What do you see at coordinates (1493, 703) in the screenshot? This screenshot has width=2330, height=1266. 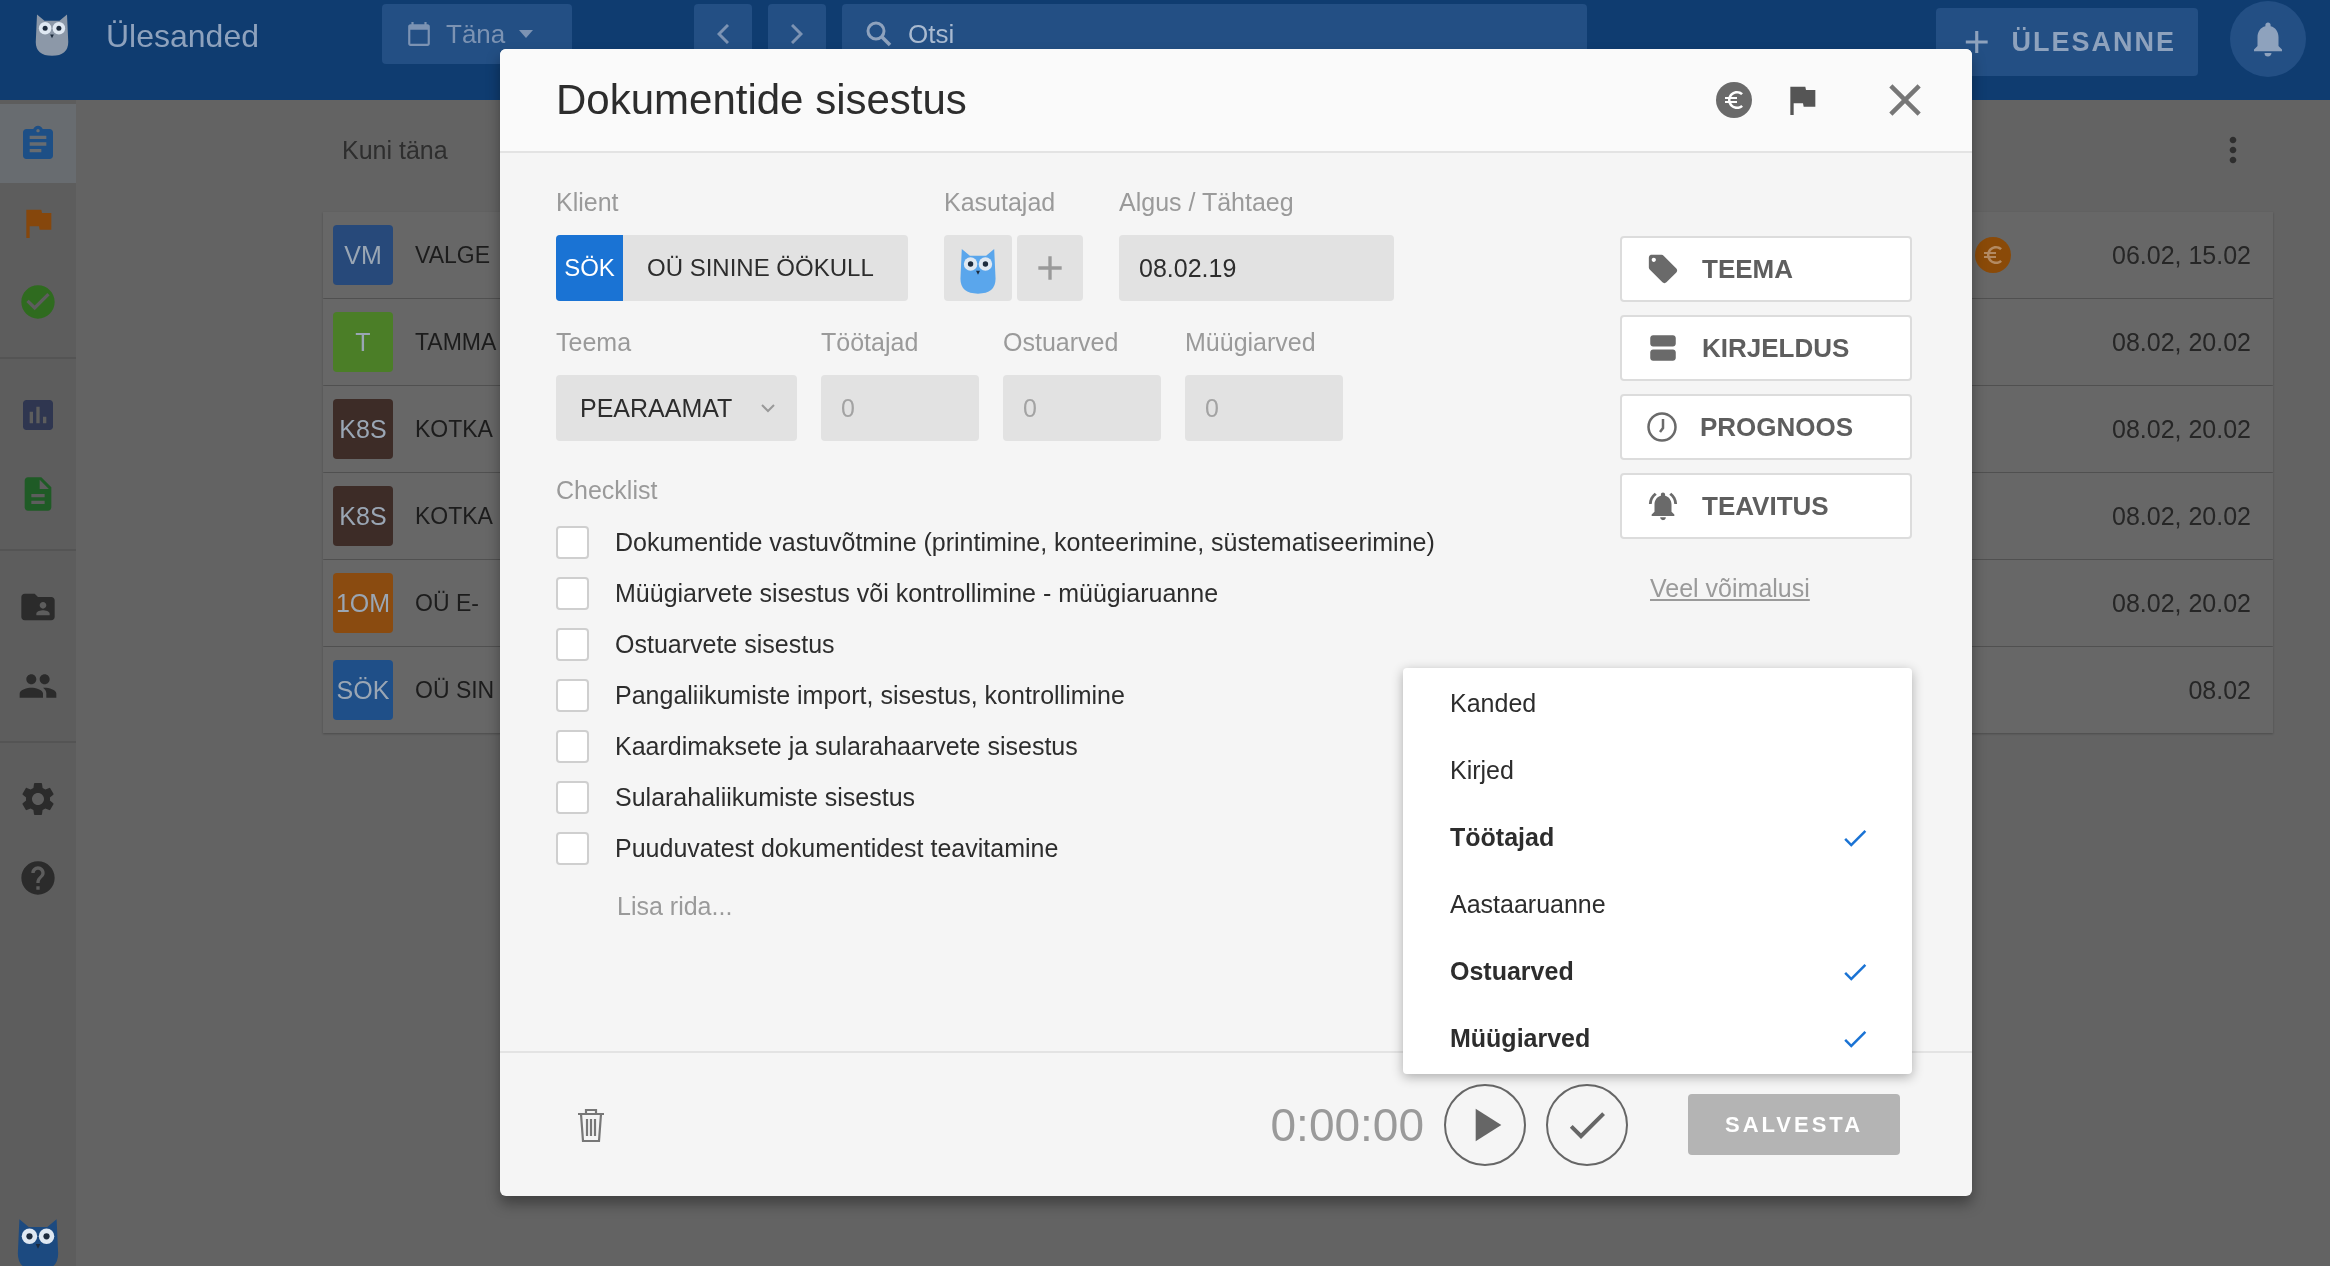 I see `menu-item-label: Kanded` at bounding box center [1493, 703].